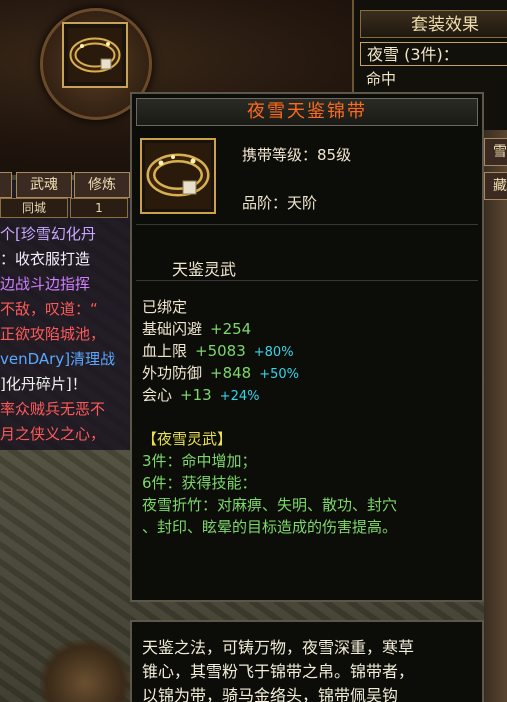 The width and height of the screenshot is (507, 702). I want to click on side-button-2: 藏, so click(495, 186).